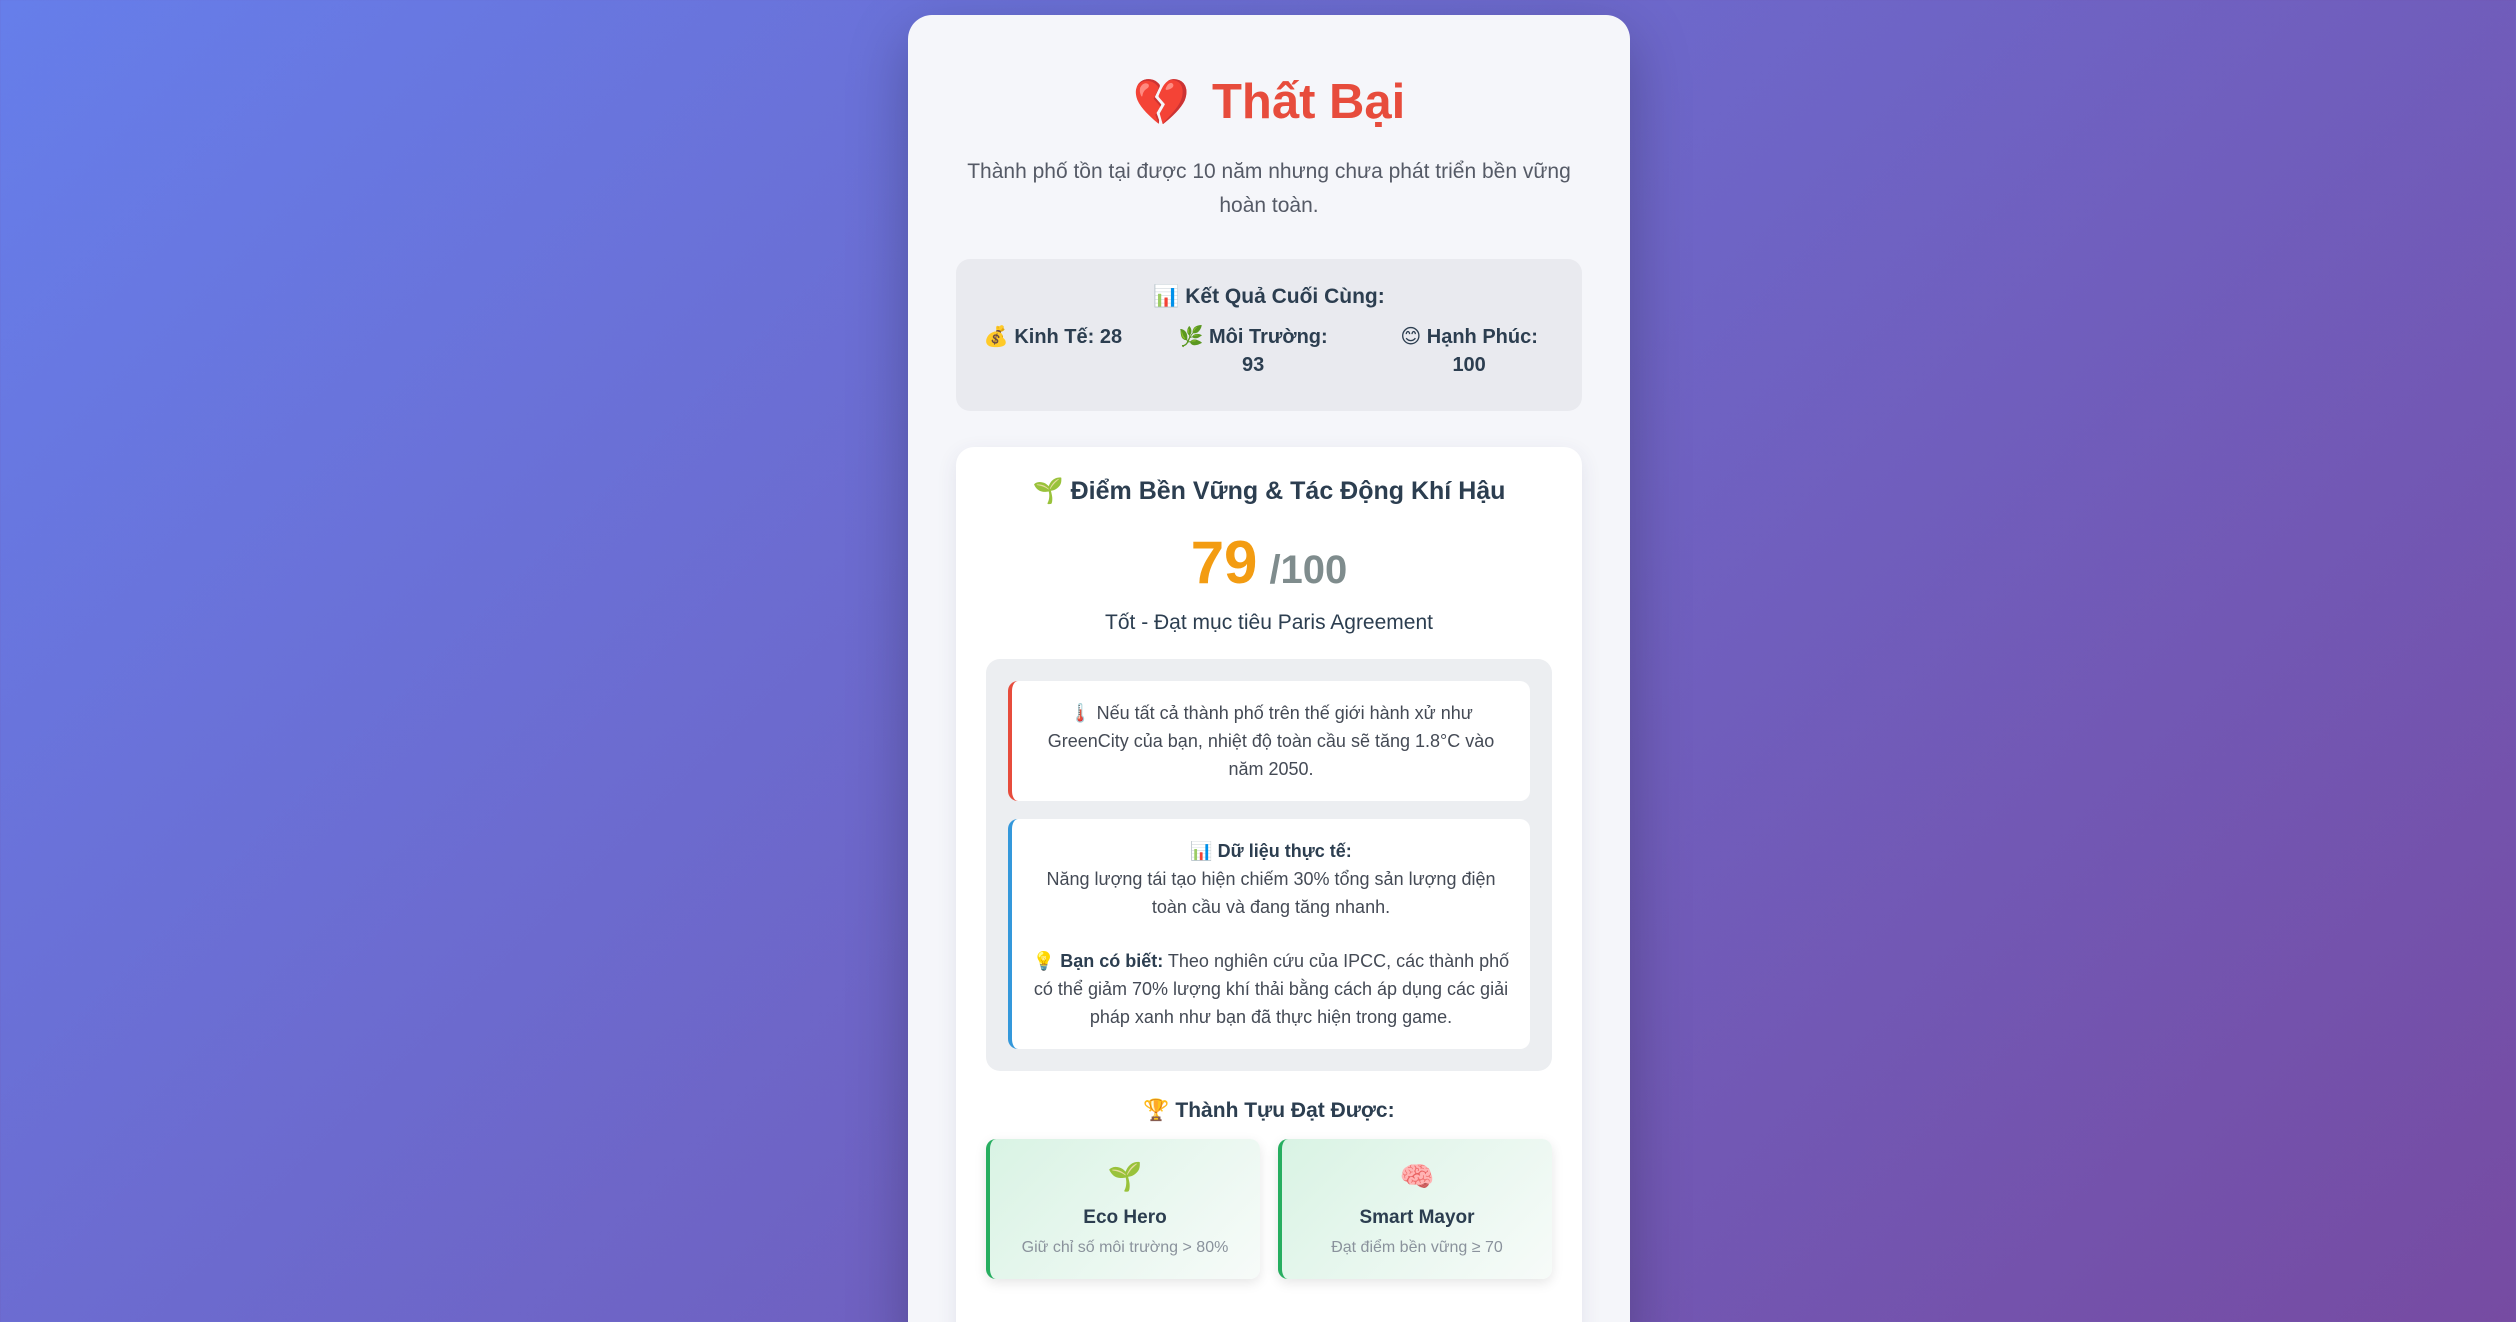  What do you see at coordinates (1271, 851) in the screenshot?
I see `real-data-label: 📊 Dữ liệu thực tế:` at bounding box center [1271, 851].